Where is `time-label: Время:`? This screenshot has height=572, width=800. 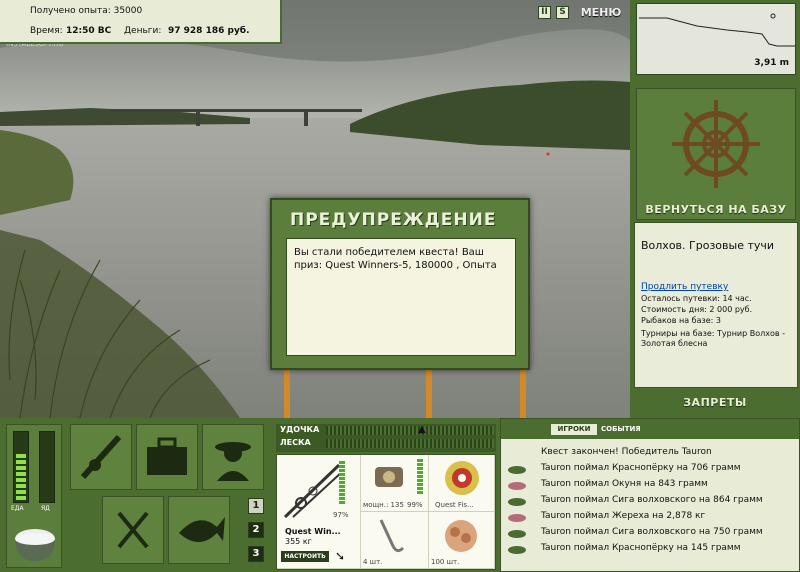 time-label: Время: is located at coordinates (46, 31).